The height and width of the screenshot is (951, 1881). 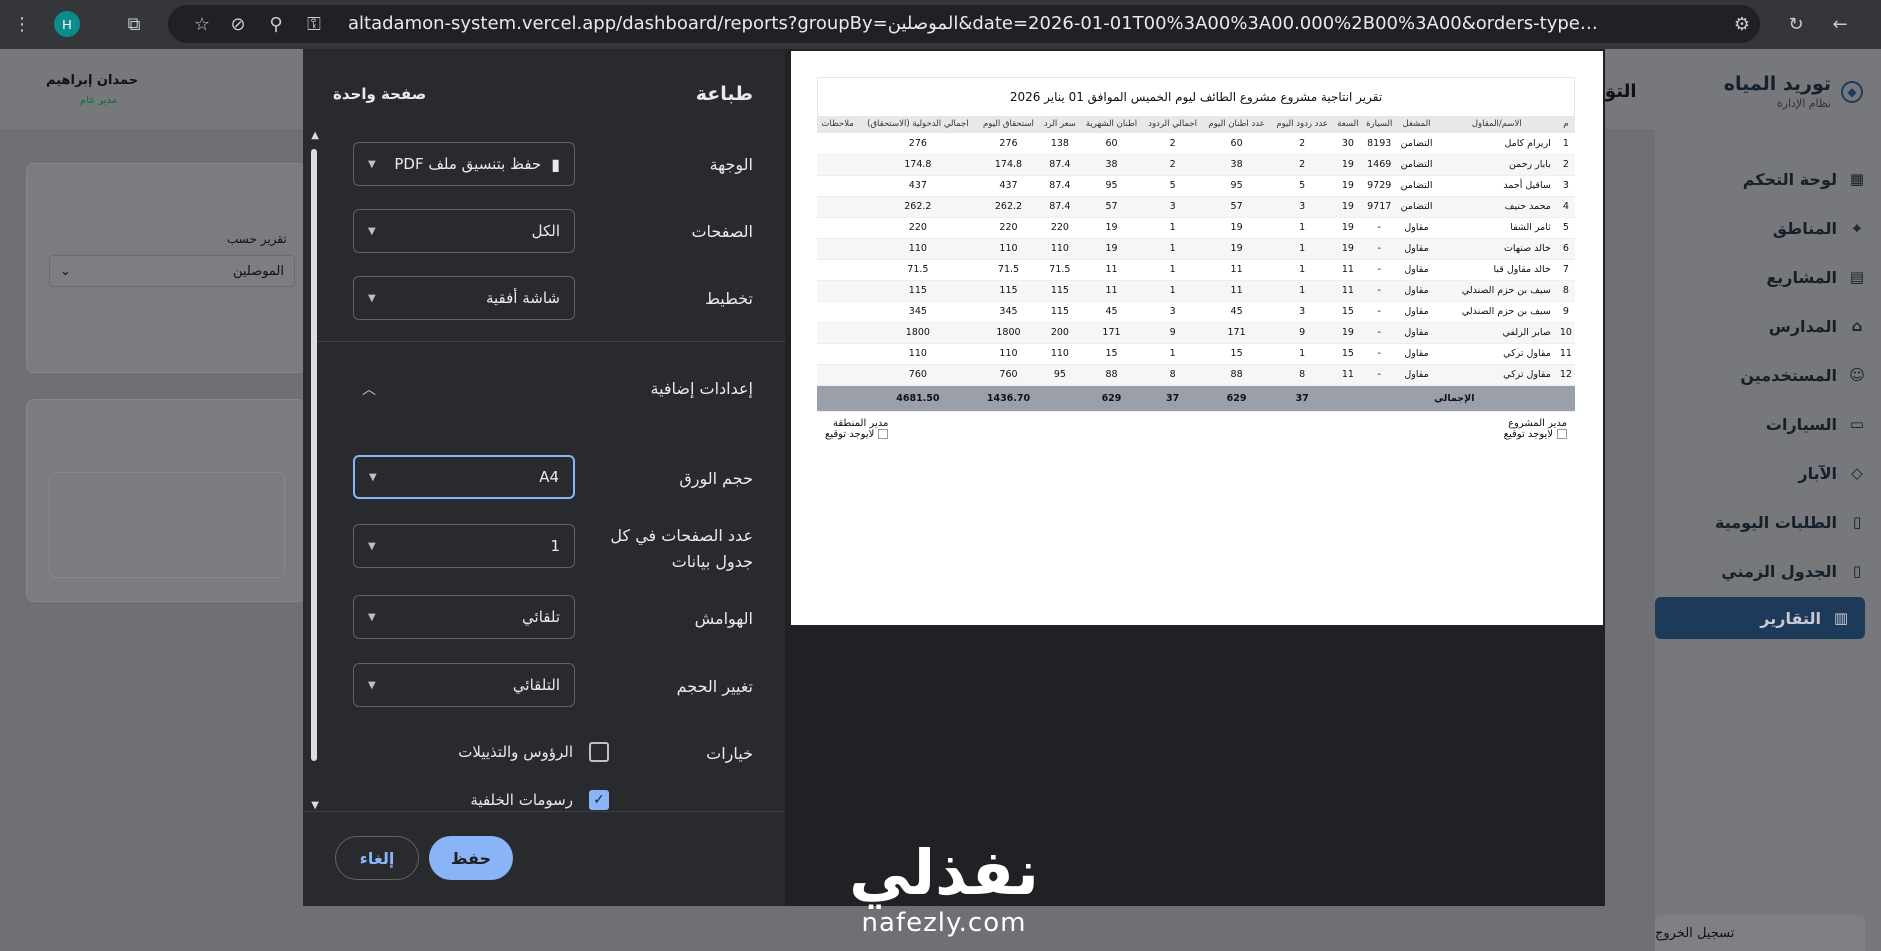 I want to click on more-vert-icon: ⋮, so click(x=22, y=24).